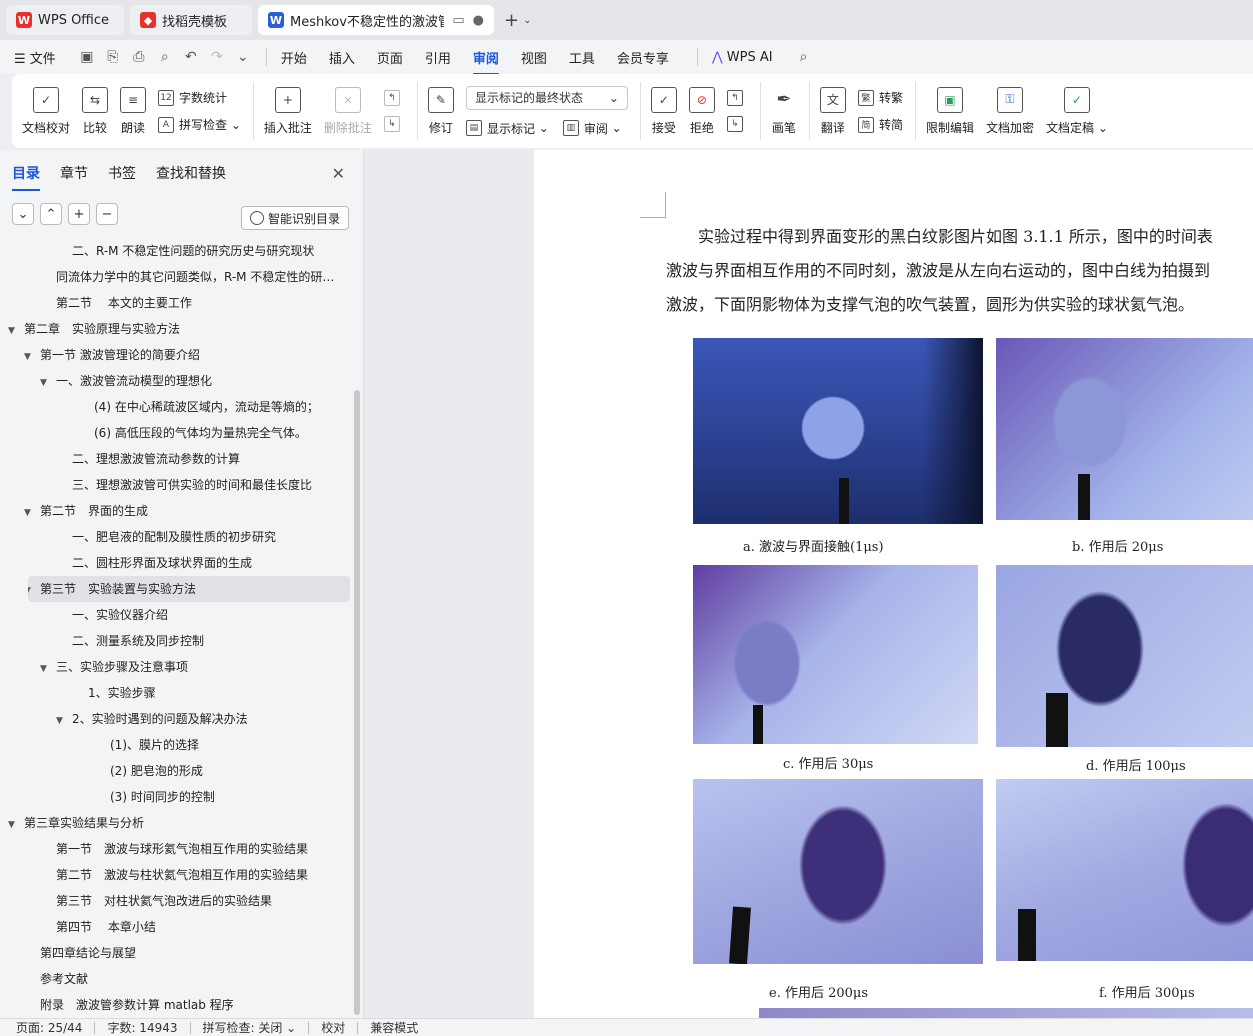  Describe the element at coordinates (176, 953) in the screenshot. I see `toc-item: 第四章结论与展望` at that location.